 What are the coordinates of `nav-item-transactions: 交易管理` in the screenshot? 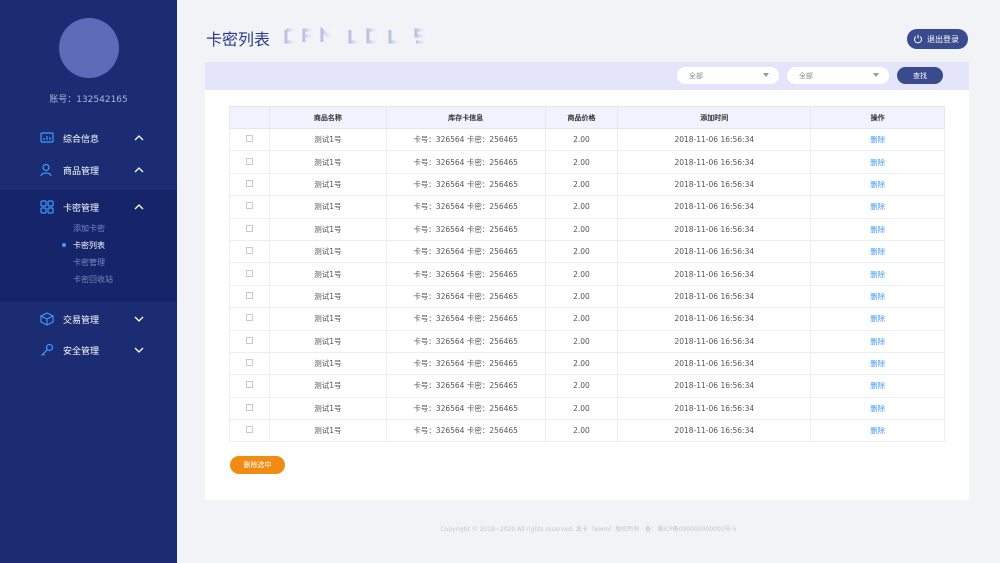 It's located at (88, 319).